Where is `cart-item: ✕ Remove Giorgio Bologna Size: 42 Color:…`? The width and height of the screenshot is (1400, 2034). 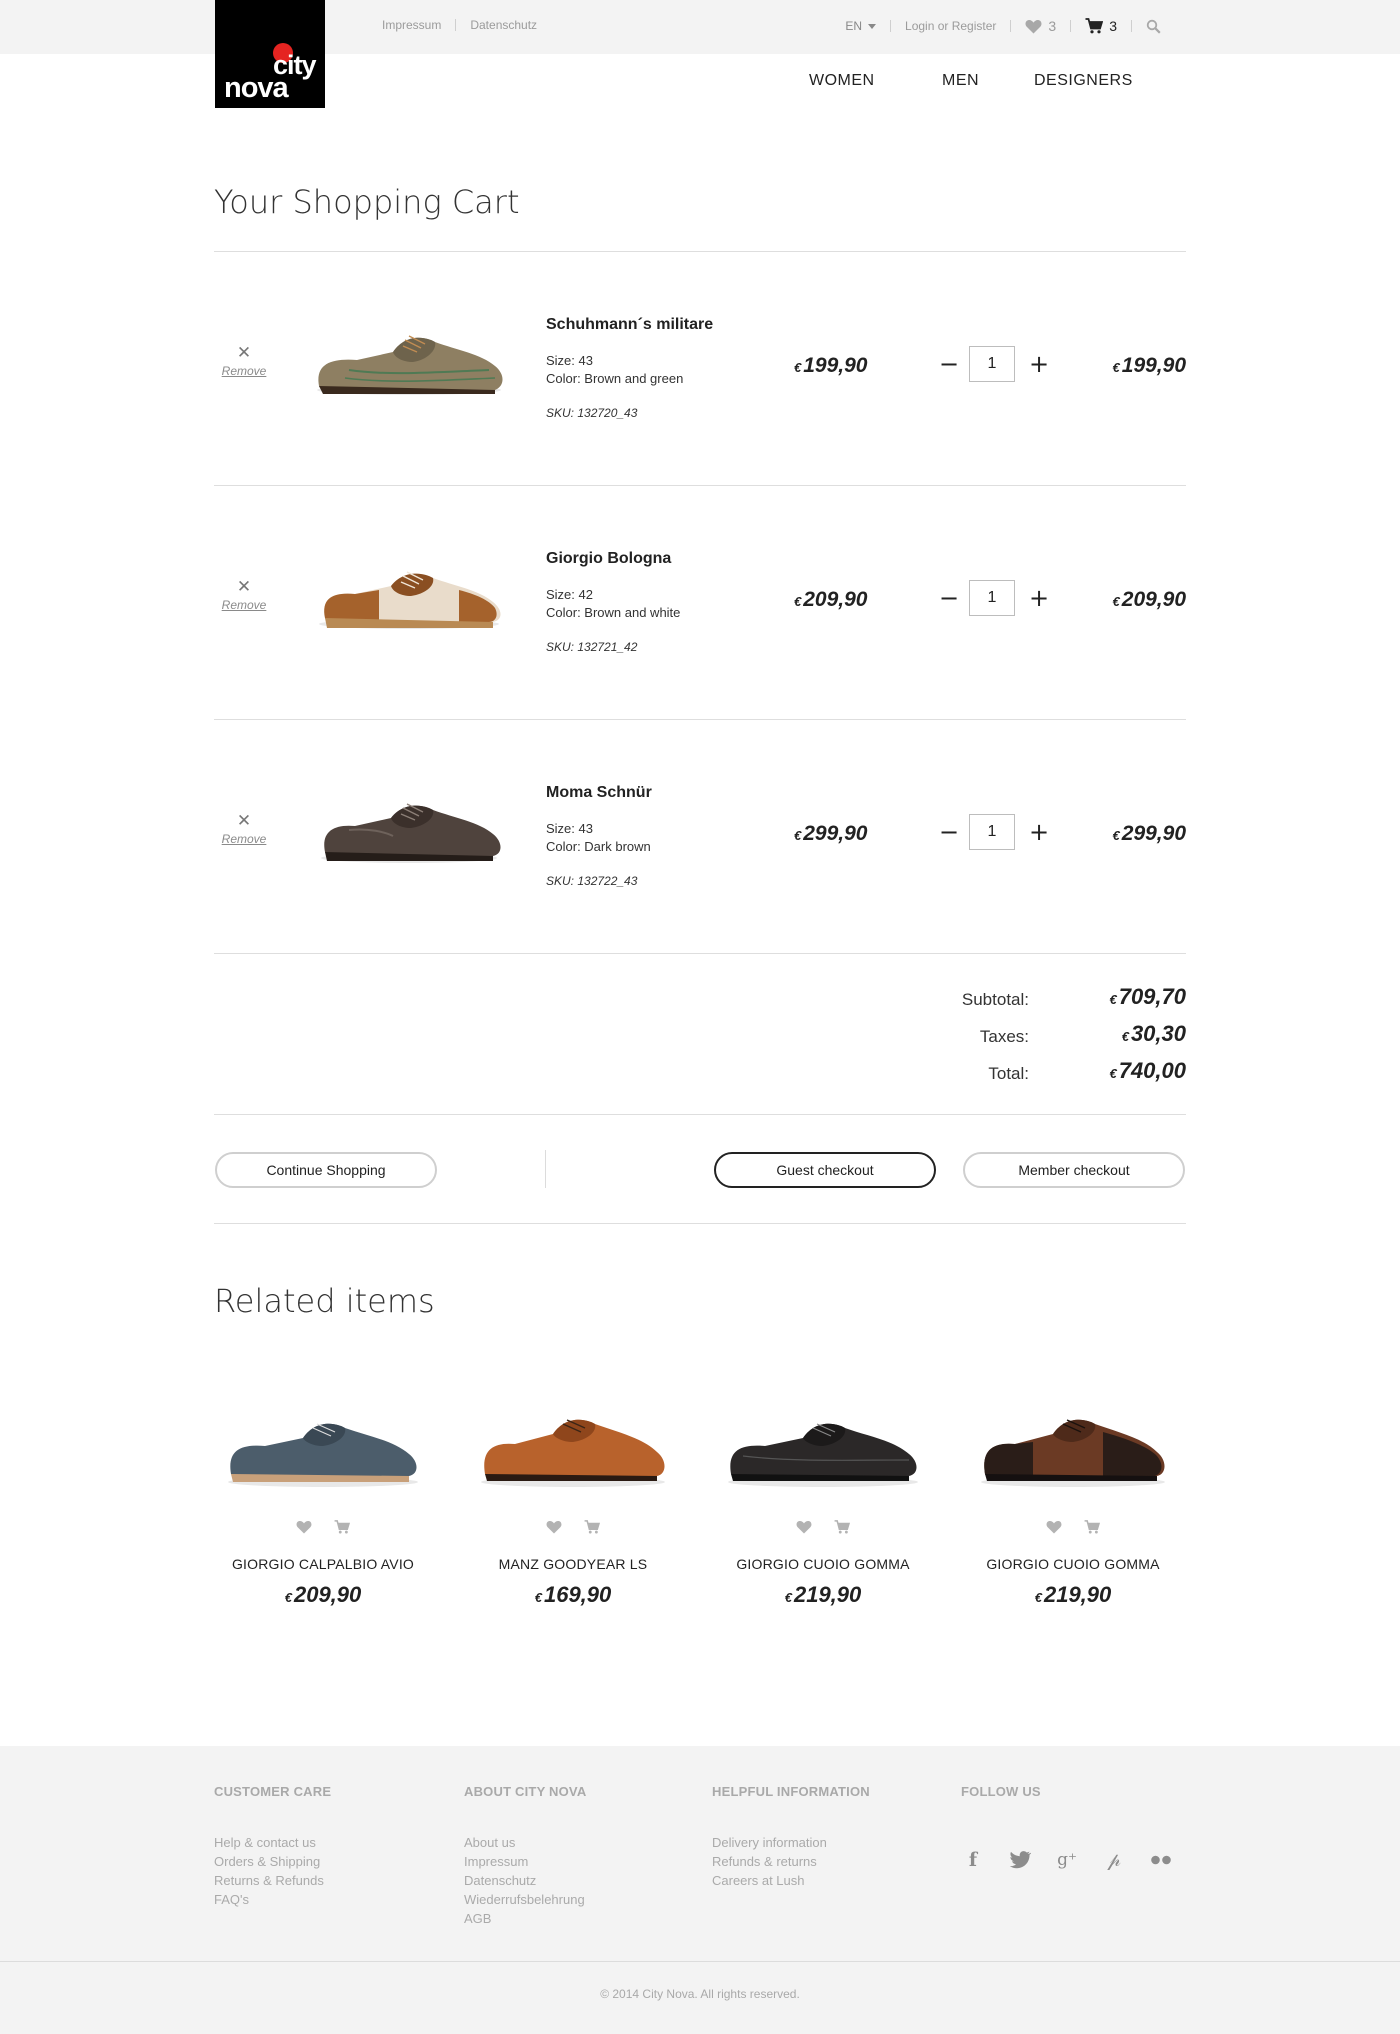 cart-item: ✕ Remove Giorgio Bologna Size: 42 Color:… is located at coordinates (700, 603).